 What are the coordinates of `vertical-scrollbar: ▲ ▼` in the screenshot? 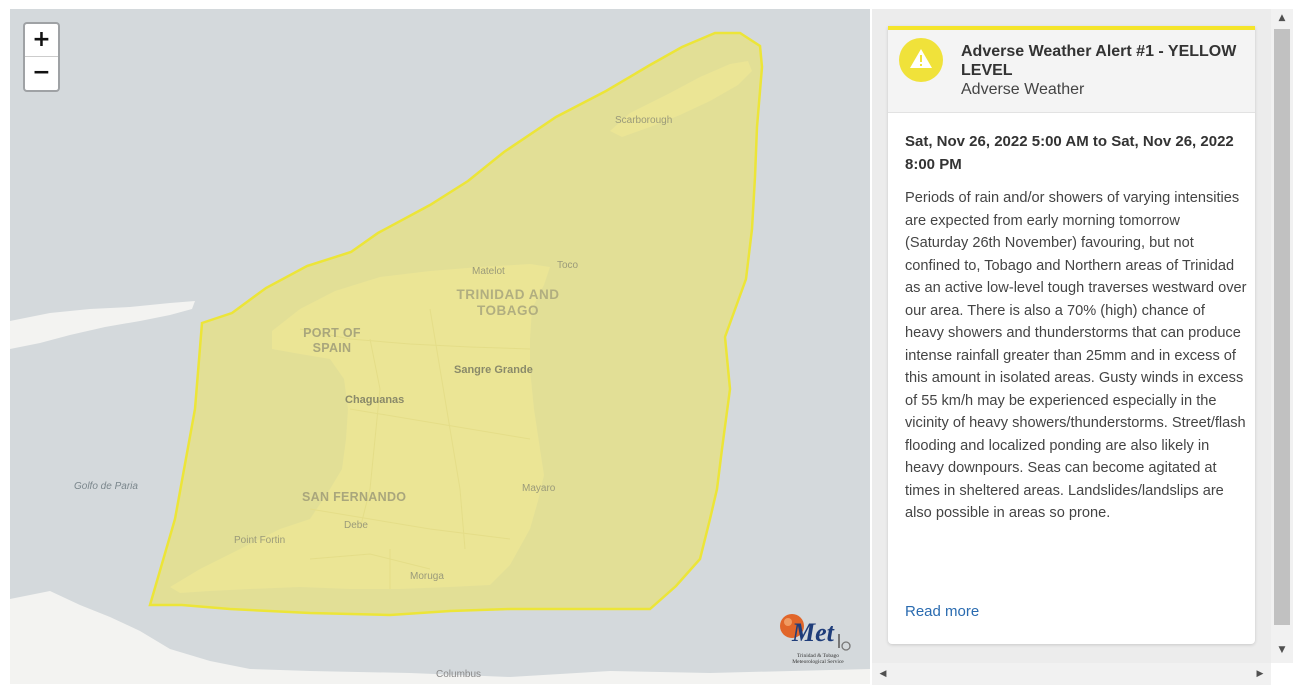 It's located at (1282, 336).